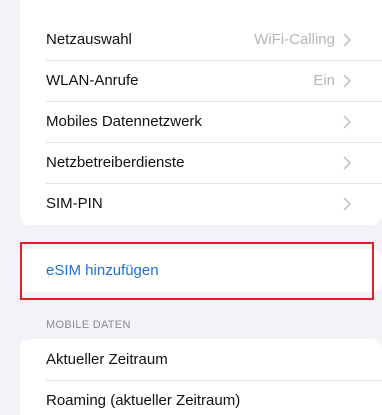 The height and width of the screenshot is (415, 382). I want to click on add-esim-label: eSIM hinzufügen, so click(102, 270).